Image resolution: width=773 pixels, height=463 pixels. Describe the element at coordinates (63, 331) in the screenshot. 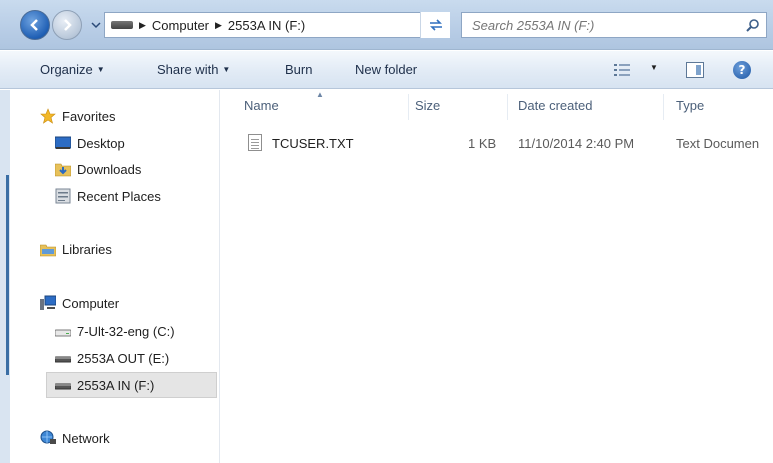

I see `hard-drive-icon` at that location.